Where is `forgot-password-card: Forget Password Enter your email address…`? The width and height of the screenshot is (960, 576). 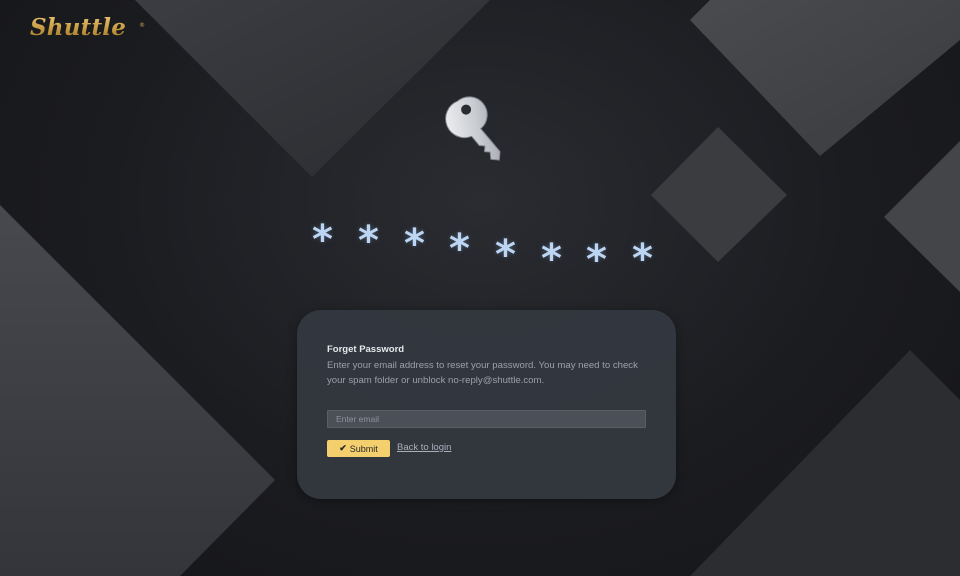
forgot-password-card: Forget Password Enter your email address… is located at coordinates (486, 404).